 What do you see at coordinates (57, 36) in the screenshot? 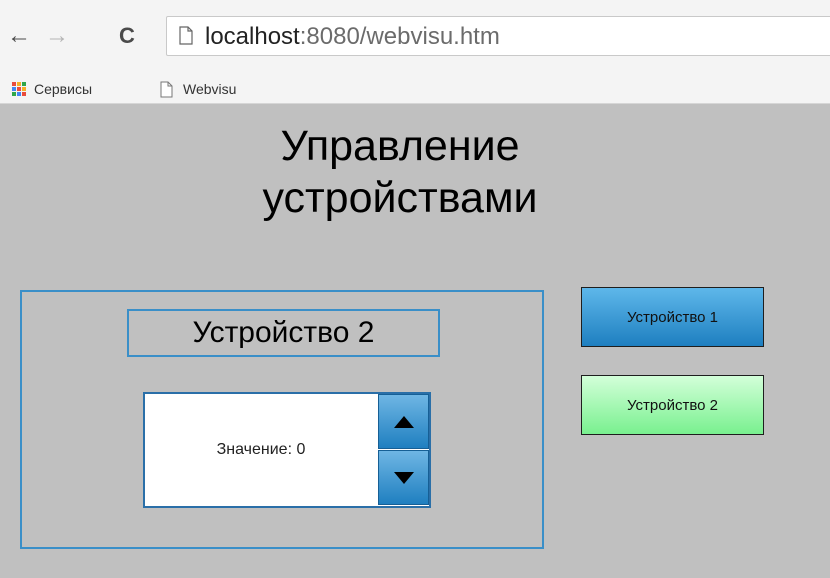
I see `forward-arrow-icon: →` at bounding box center [57, 36].